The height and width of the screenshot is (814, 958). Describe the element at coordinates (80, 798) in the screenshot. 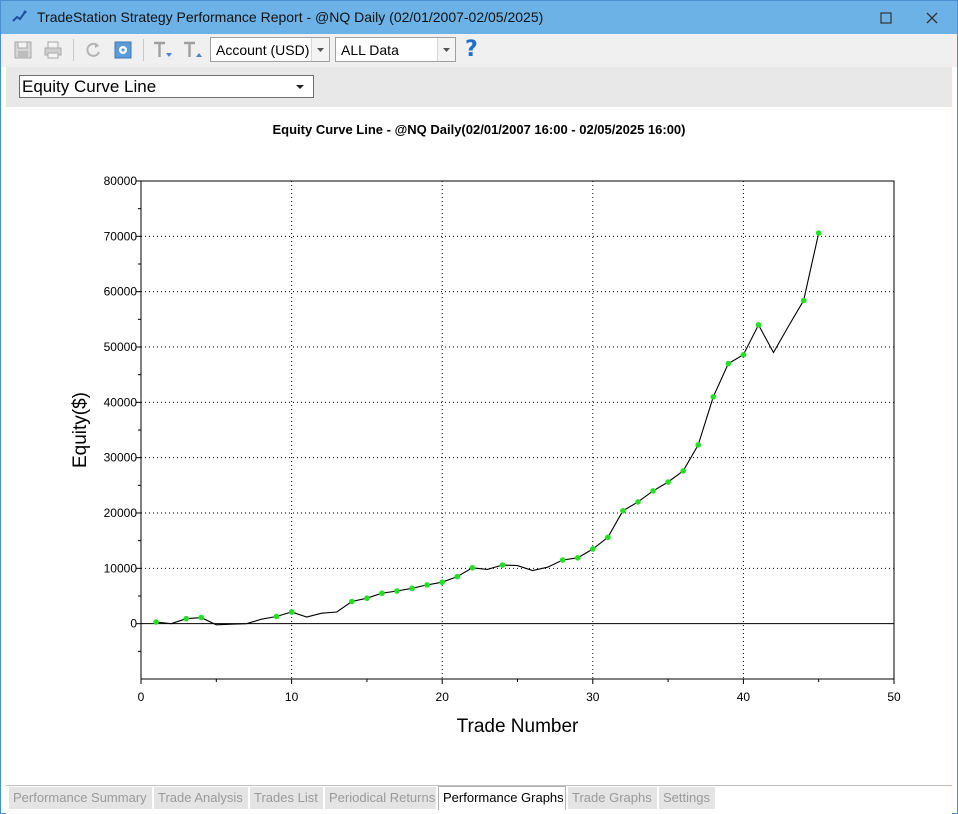

I see `tab-performance-summary: Performance Summary` at that location.